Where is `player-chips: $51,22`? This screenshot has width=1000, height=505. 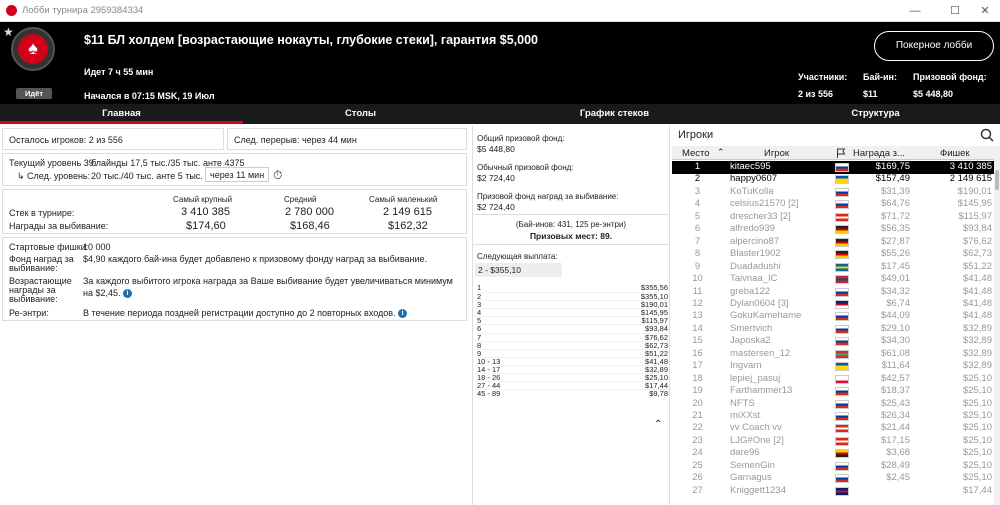
player-chips: $51,22 is located at coordinates (977, 266).